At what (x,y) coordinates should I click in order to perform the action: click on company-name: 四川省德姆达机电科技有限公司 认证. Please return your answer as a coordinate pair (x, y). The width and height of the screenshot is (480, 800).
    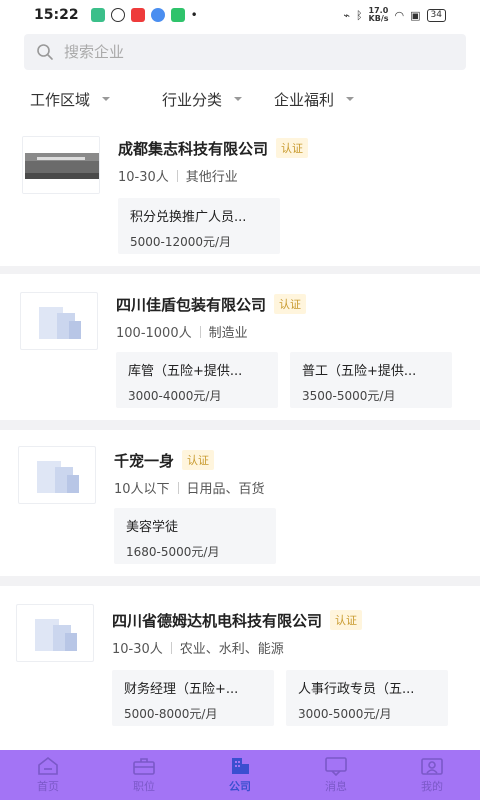
    Looking at the image, I should click on (237, 620).